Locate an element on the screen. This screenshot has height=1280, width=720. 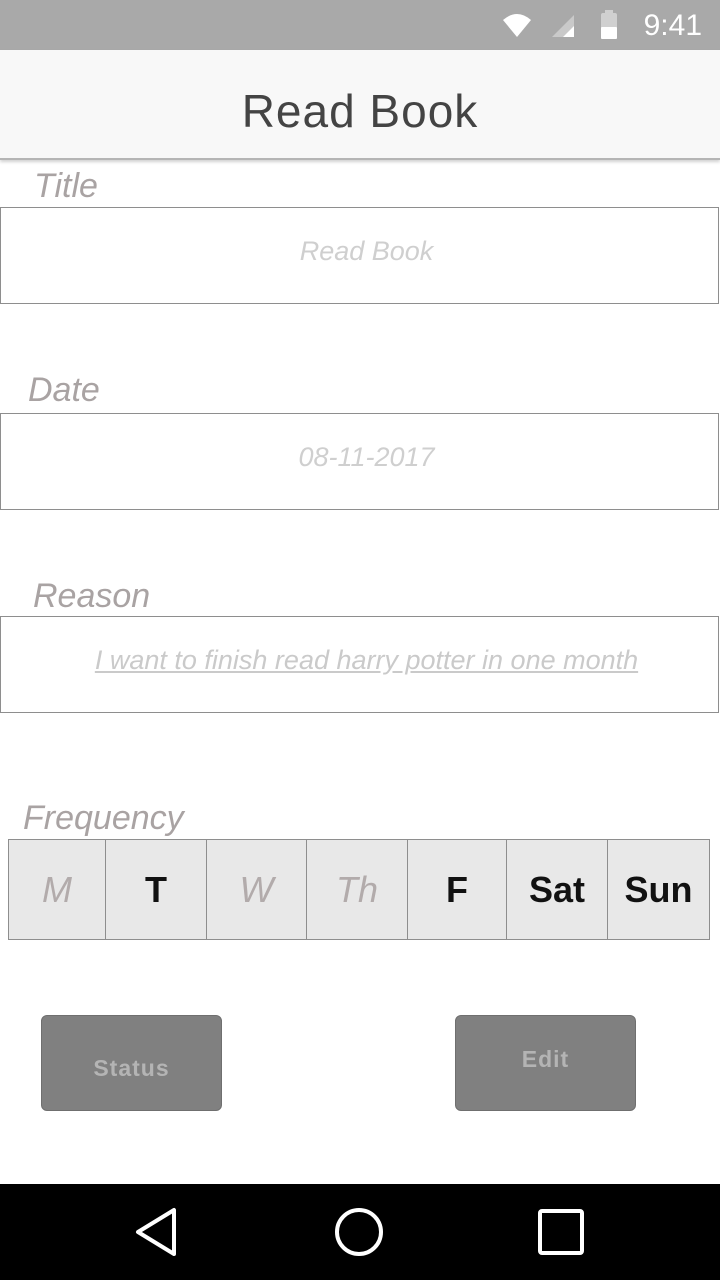
date-label: Date is located at coordinates (64, 390).